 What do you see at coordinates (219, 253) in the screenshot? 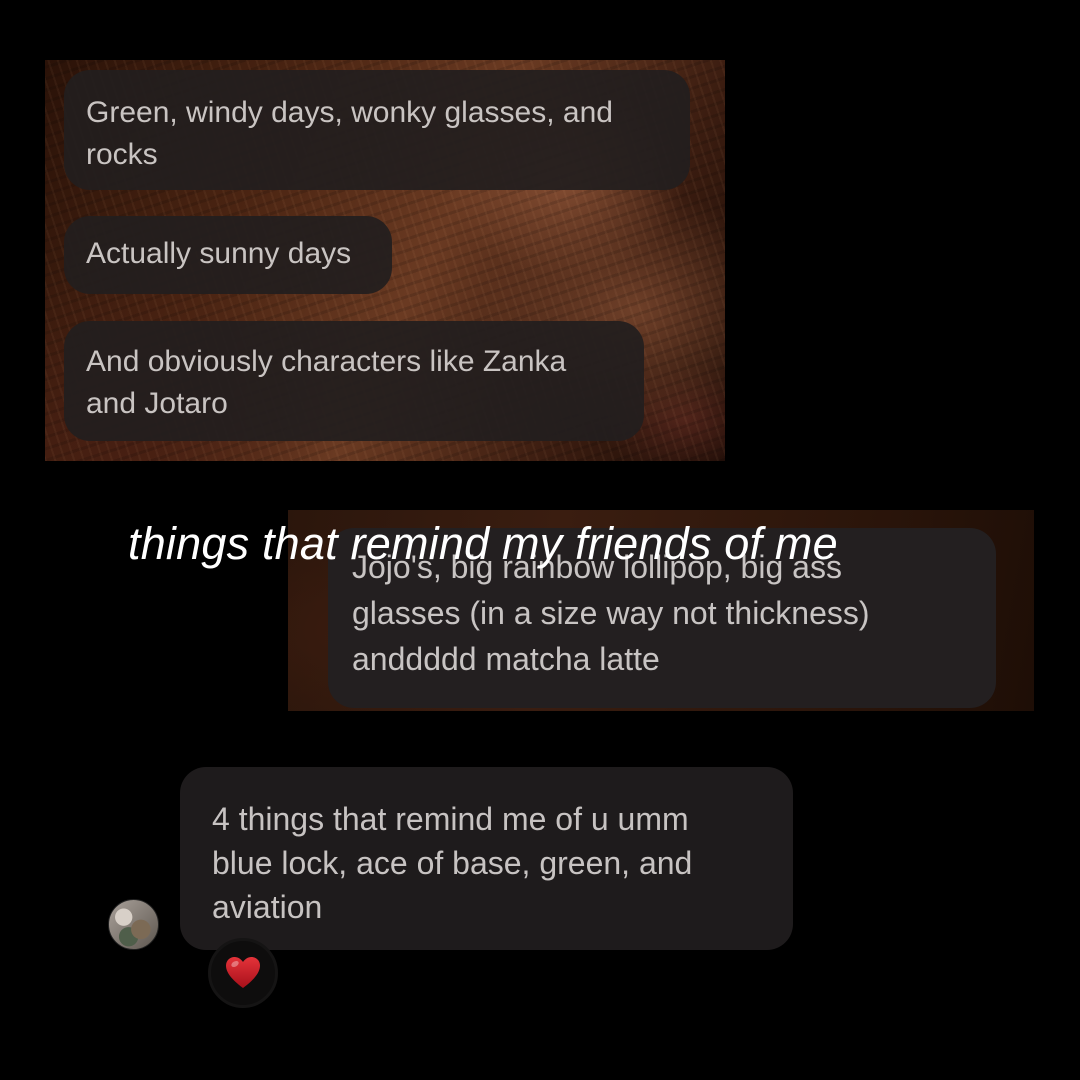
I see `message-text: Actually sunny days` at bounding box center [219, 253].